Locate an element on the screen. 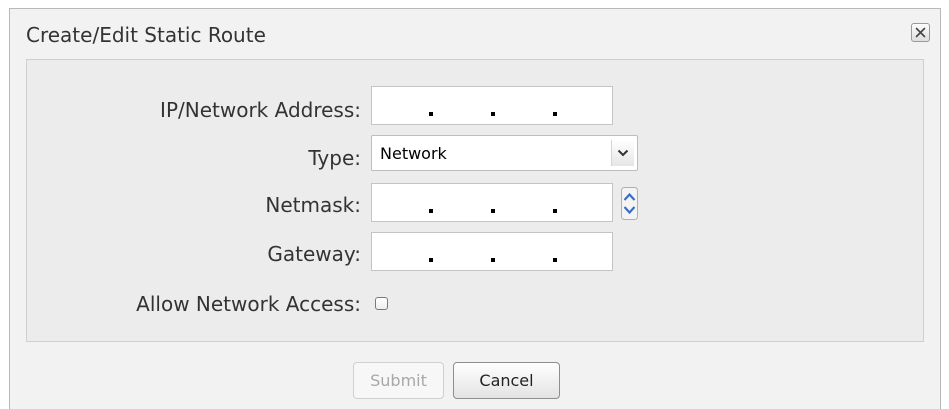 The height and width of the screenshot is (409, 949). submit-button: Submit is located at coordinates (398, 380).